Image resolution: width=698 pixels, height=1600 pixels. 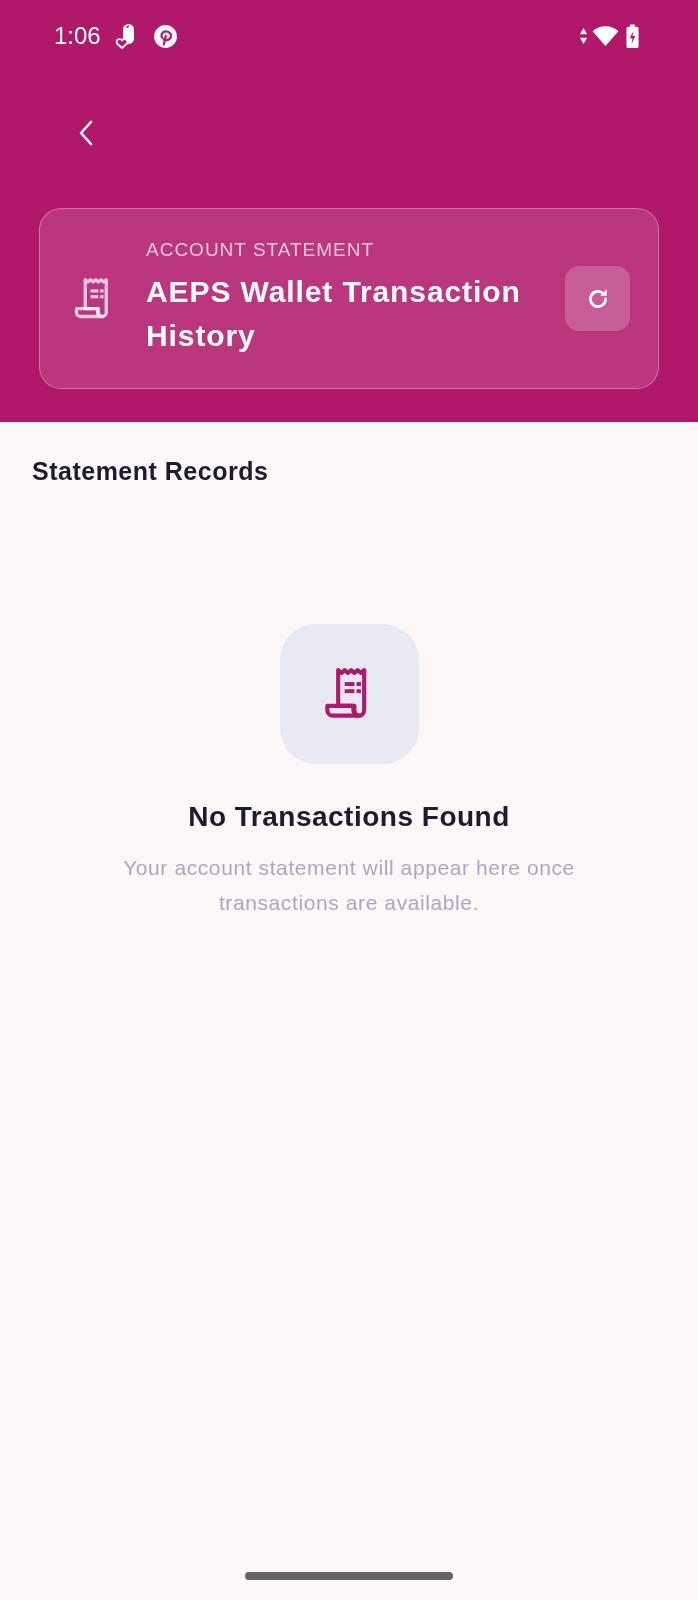 What do you see at coordinates (125, 36) in the screenshot?
I see `capsule-heart-icon` at bounding box center [125, 36].